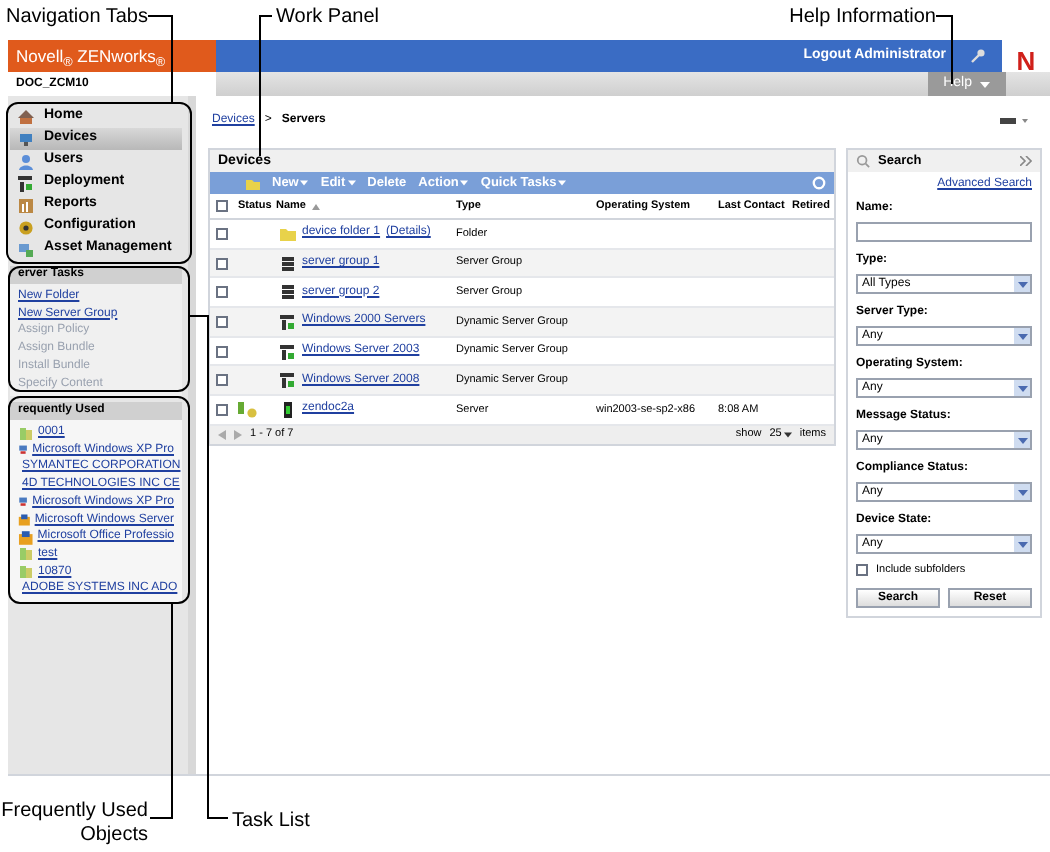  Describe the element at coordinates (26, 161) in the screenshot. I see `person-icon` at that location.